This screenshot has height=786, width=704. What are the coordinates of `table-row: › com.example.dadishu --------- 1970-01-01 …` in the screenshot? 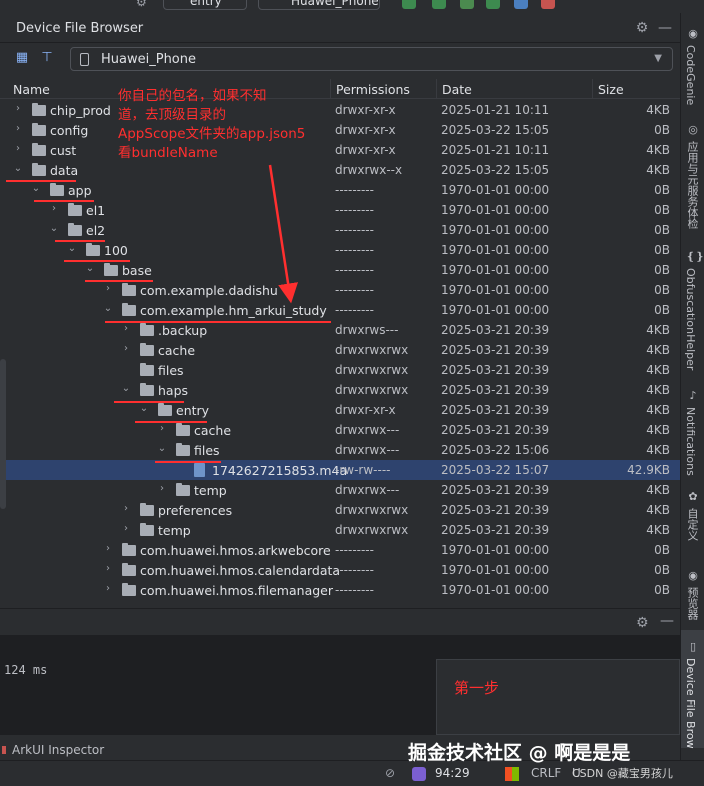 It's located at (340, 290).